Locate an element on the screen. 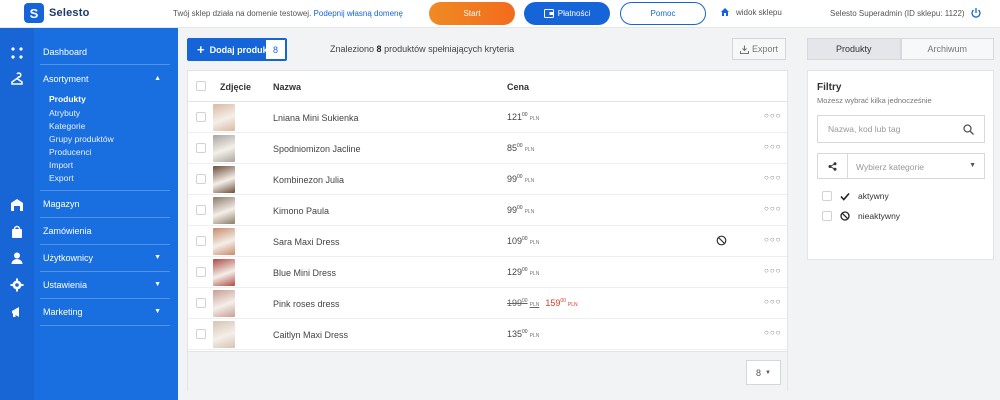  column-price: Cena is located at coordinates (518, 87).